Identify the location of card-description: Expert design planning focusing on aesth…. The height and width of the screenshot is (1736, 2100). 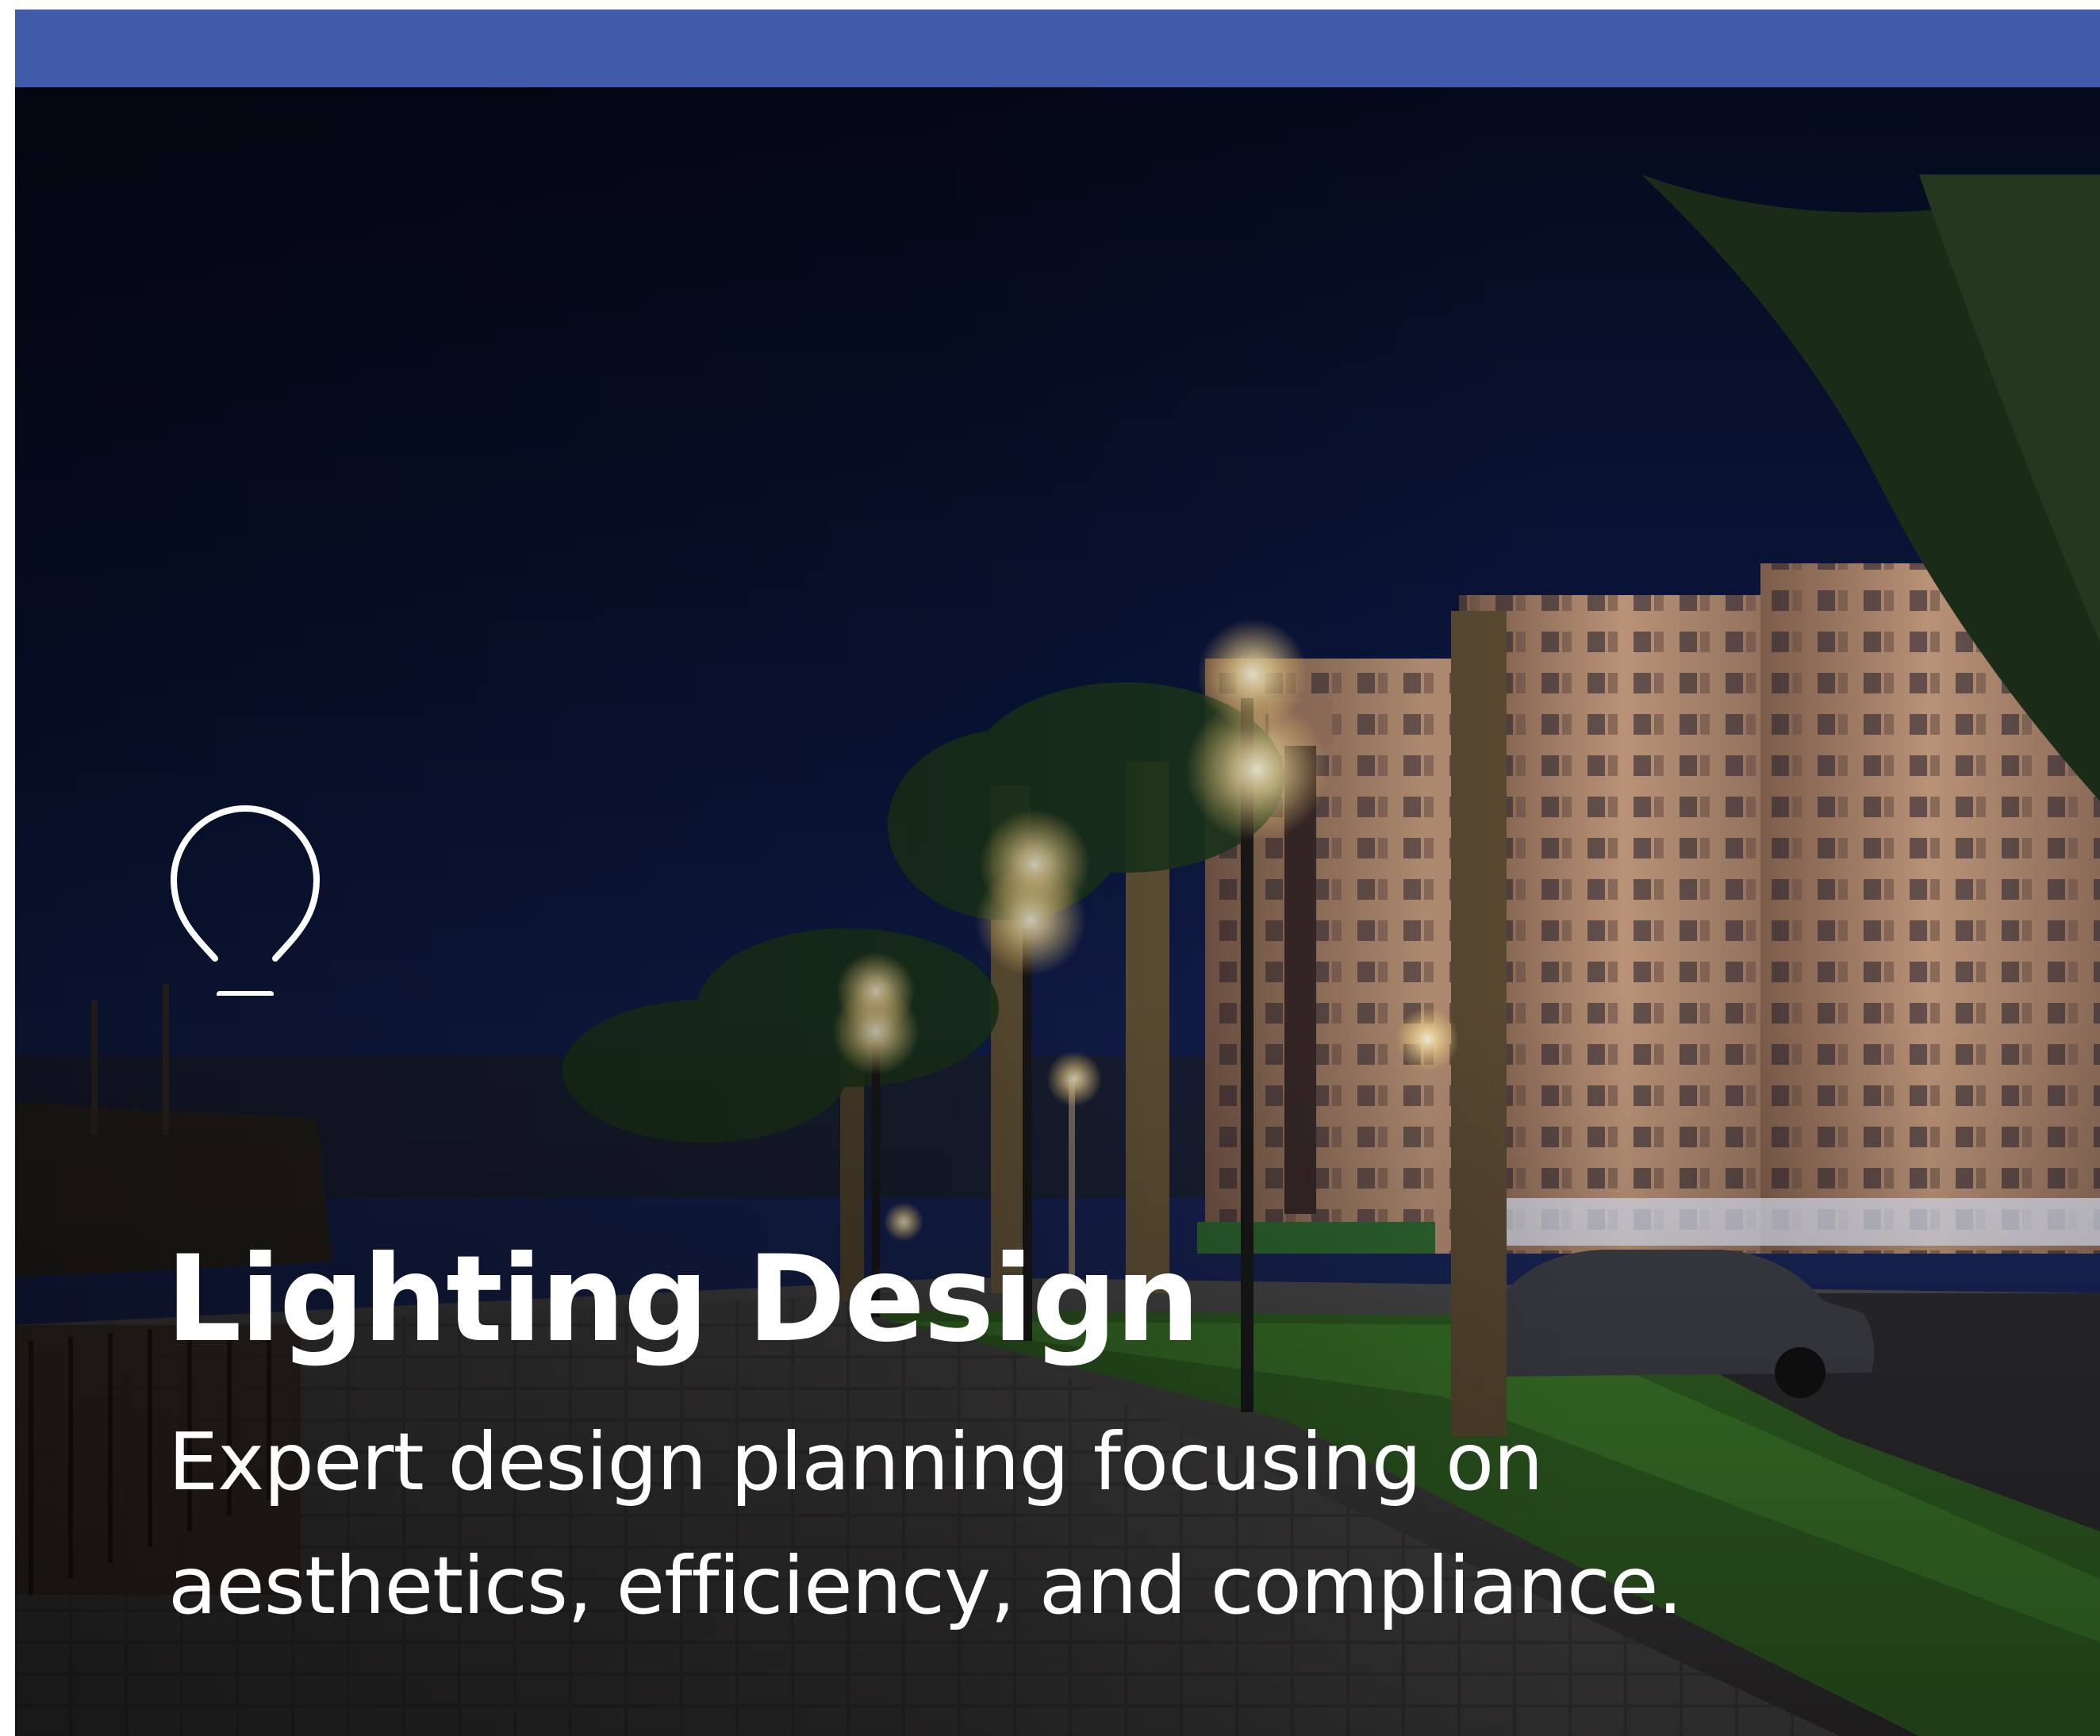
(925, 1523).